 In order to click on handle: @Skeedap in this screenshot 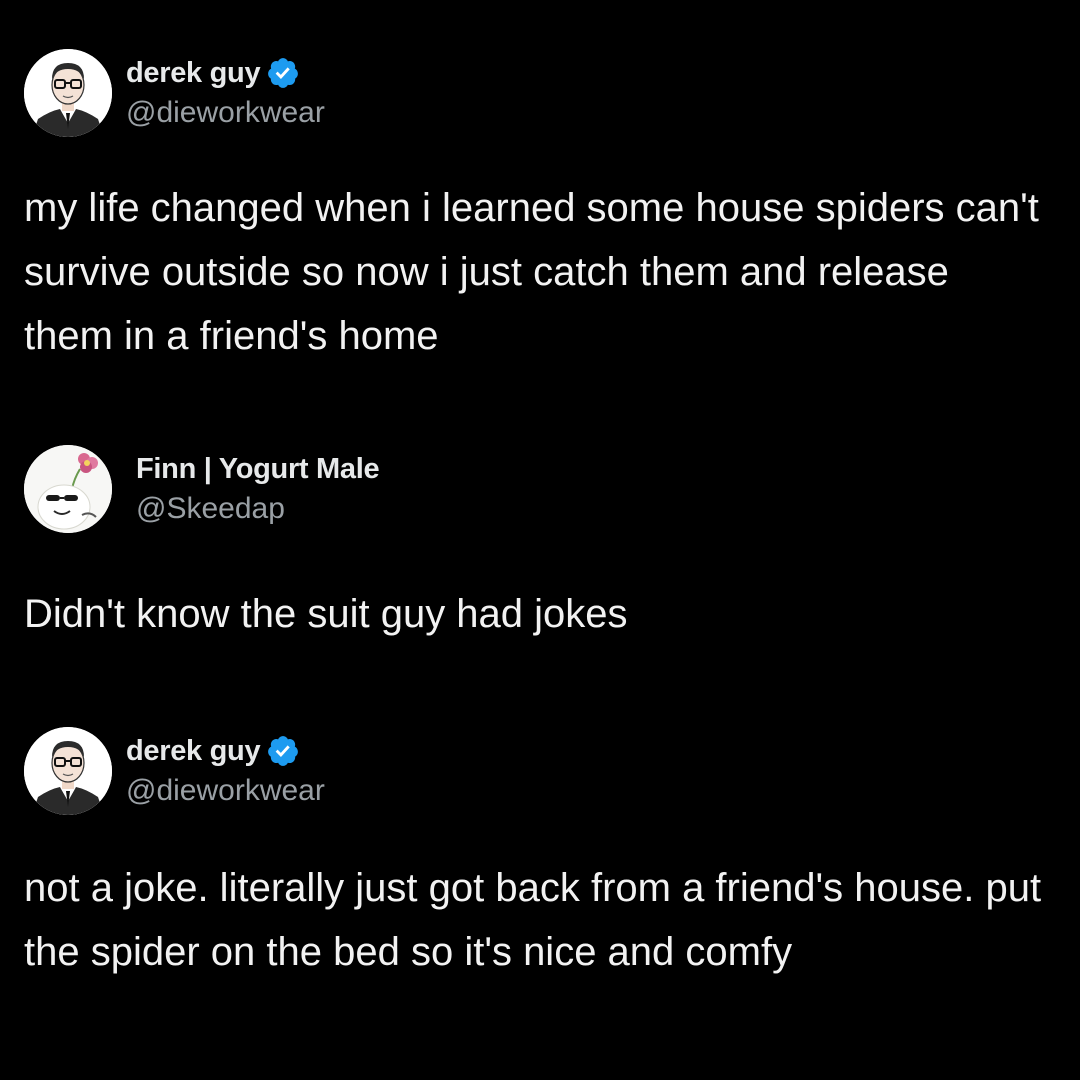, I will do `click(257, 509)`.